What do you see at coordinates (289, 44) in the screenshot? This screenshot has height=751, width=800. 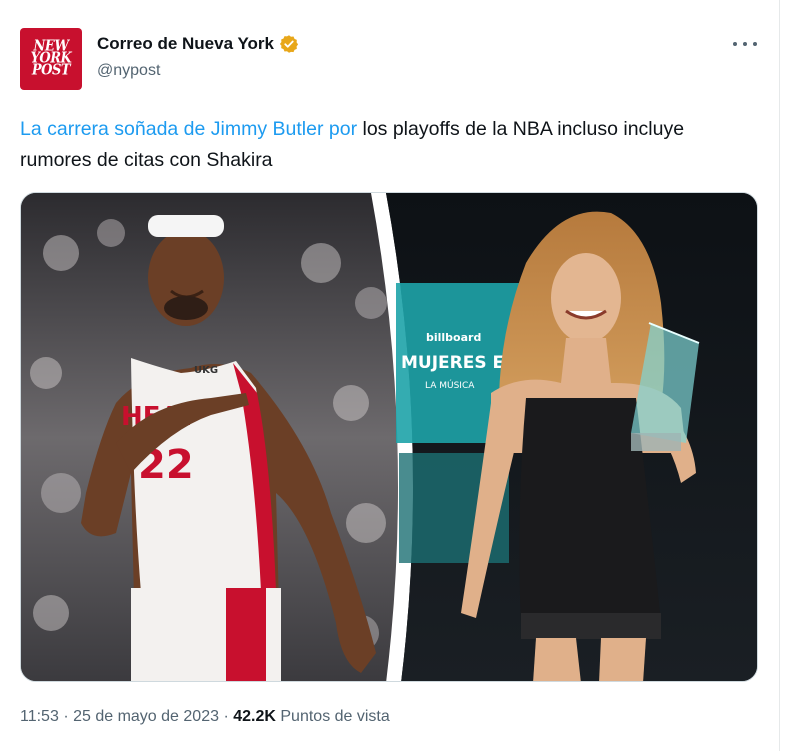 I see `verified-badge-icon` at bounding box center [289, 44].